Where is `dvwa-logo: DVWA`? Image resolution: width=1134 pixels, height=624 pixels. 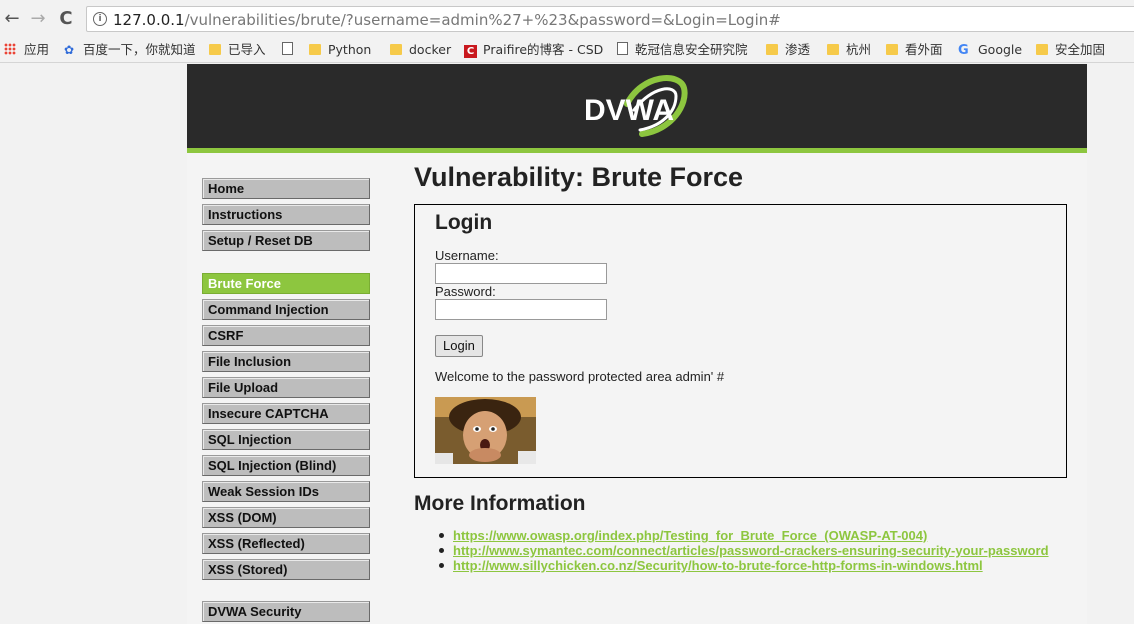
dvwa-logo: DVWA is located at coordinates (636, 106).